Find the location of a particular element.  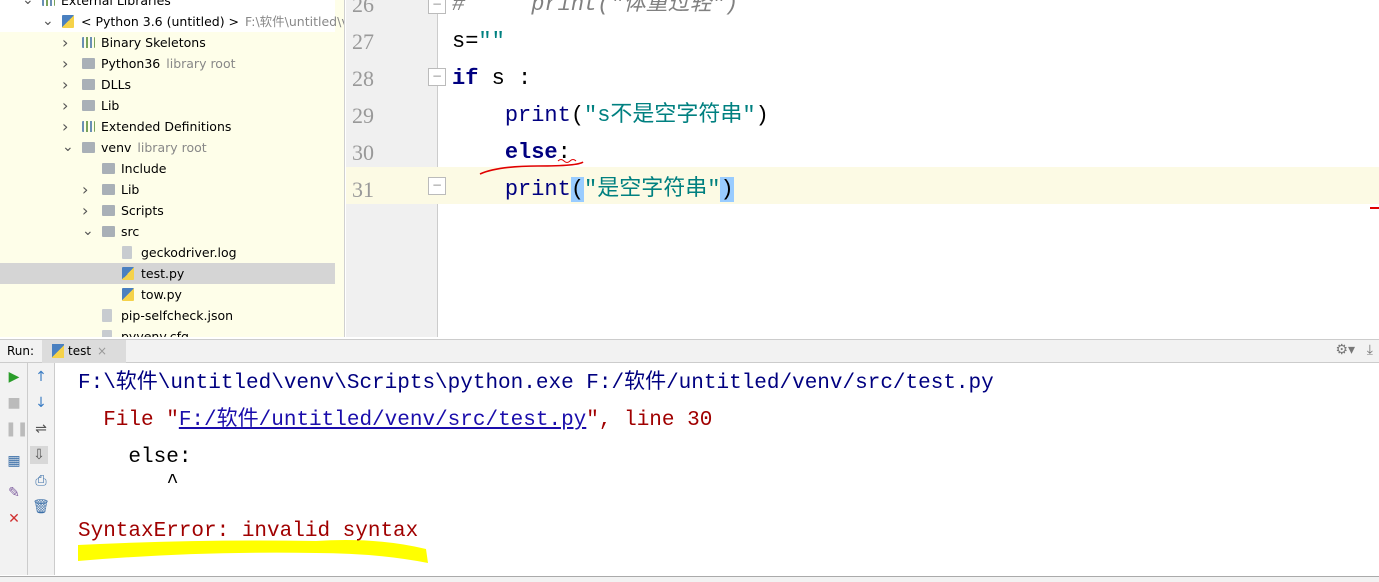

print-icon: ⎙ is located at coordinates (41, 481).